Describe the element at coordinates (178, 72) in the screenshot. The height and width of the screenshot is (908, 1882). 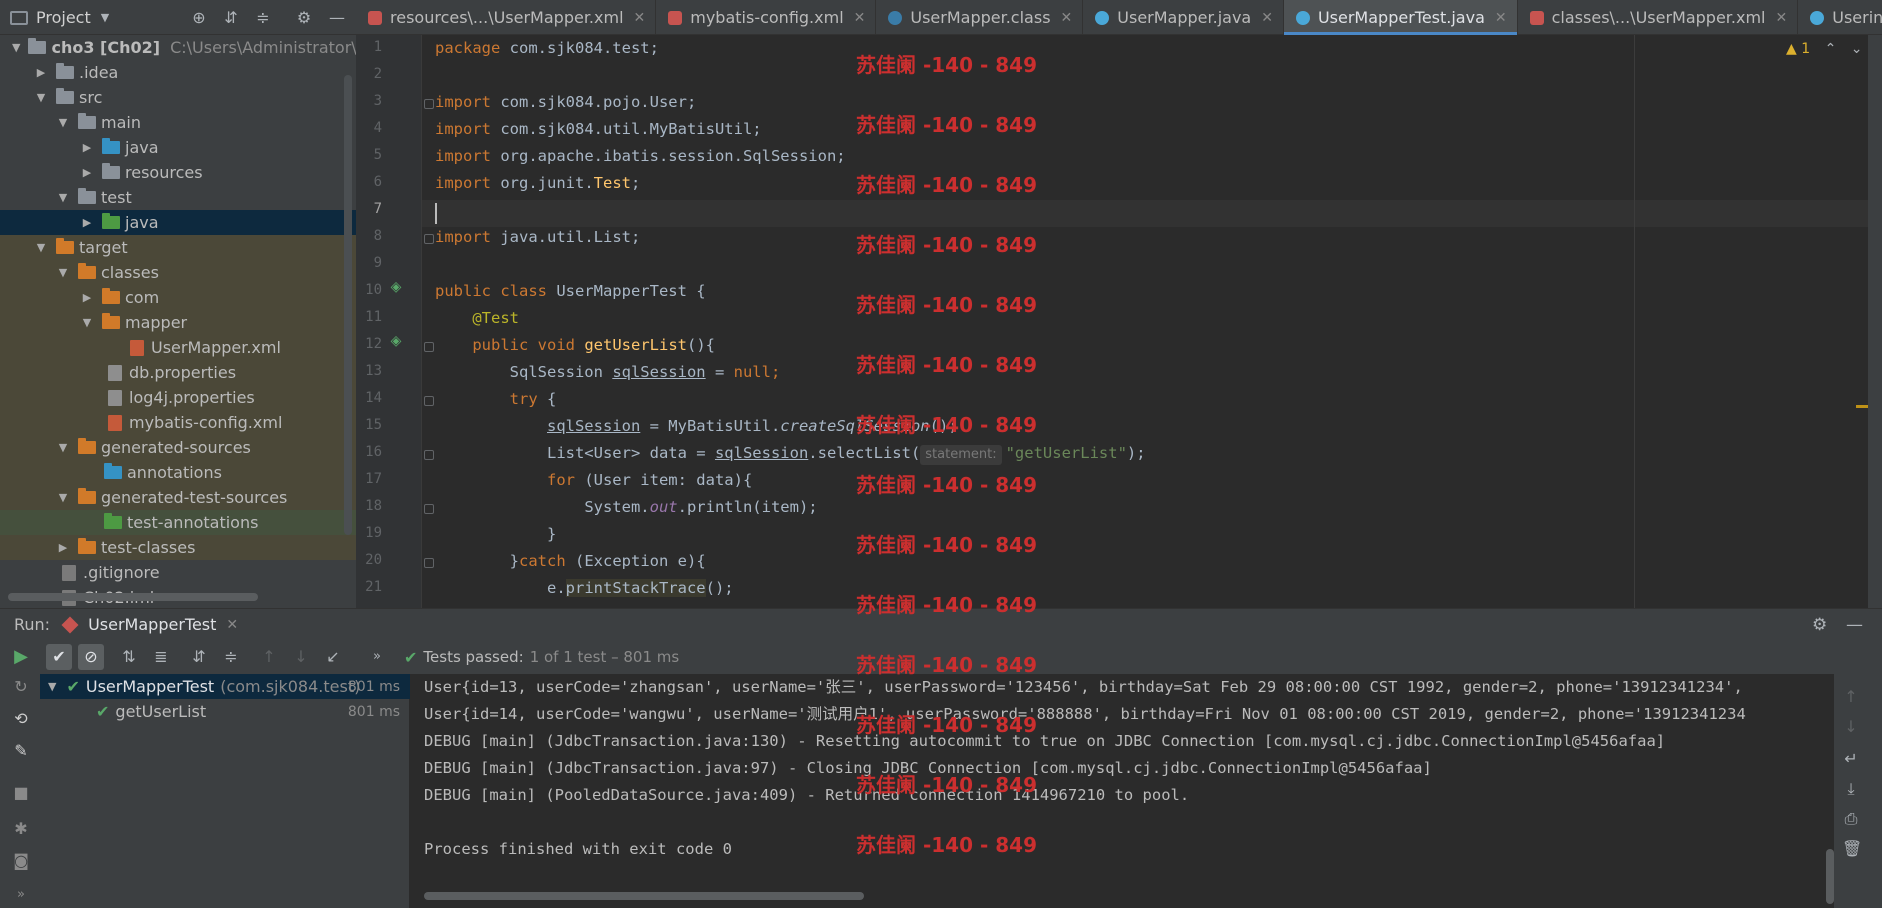
I see `tree-item-idea: ▶ .idea` at that location.